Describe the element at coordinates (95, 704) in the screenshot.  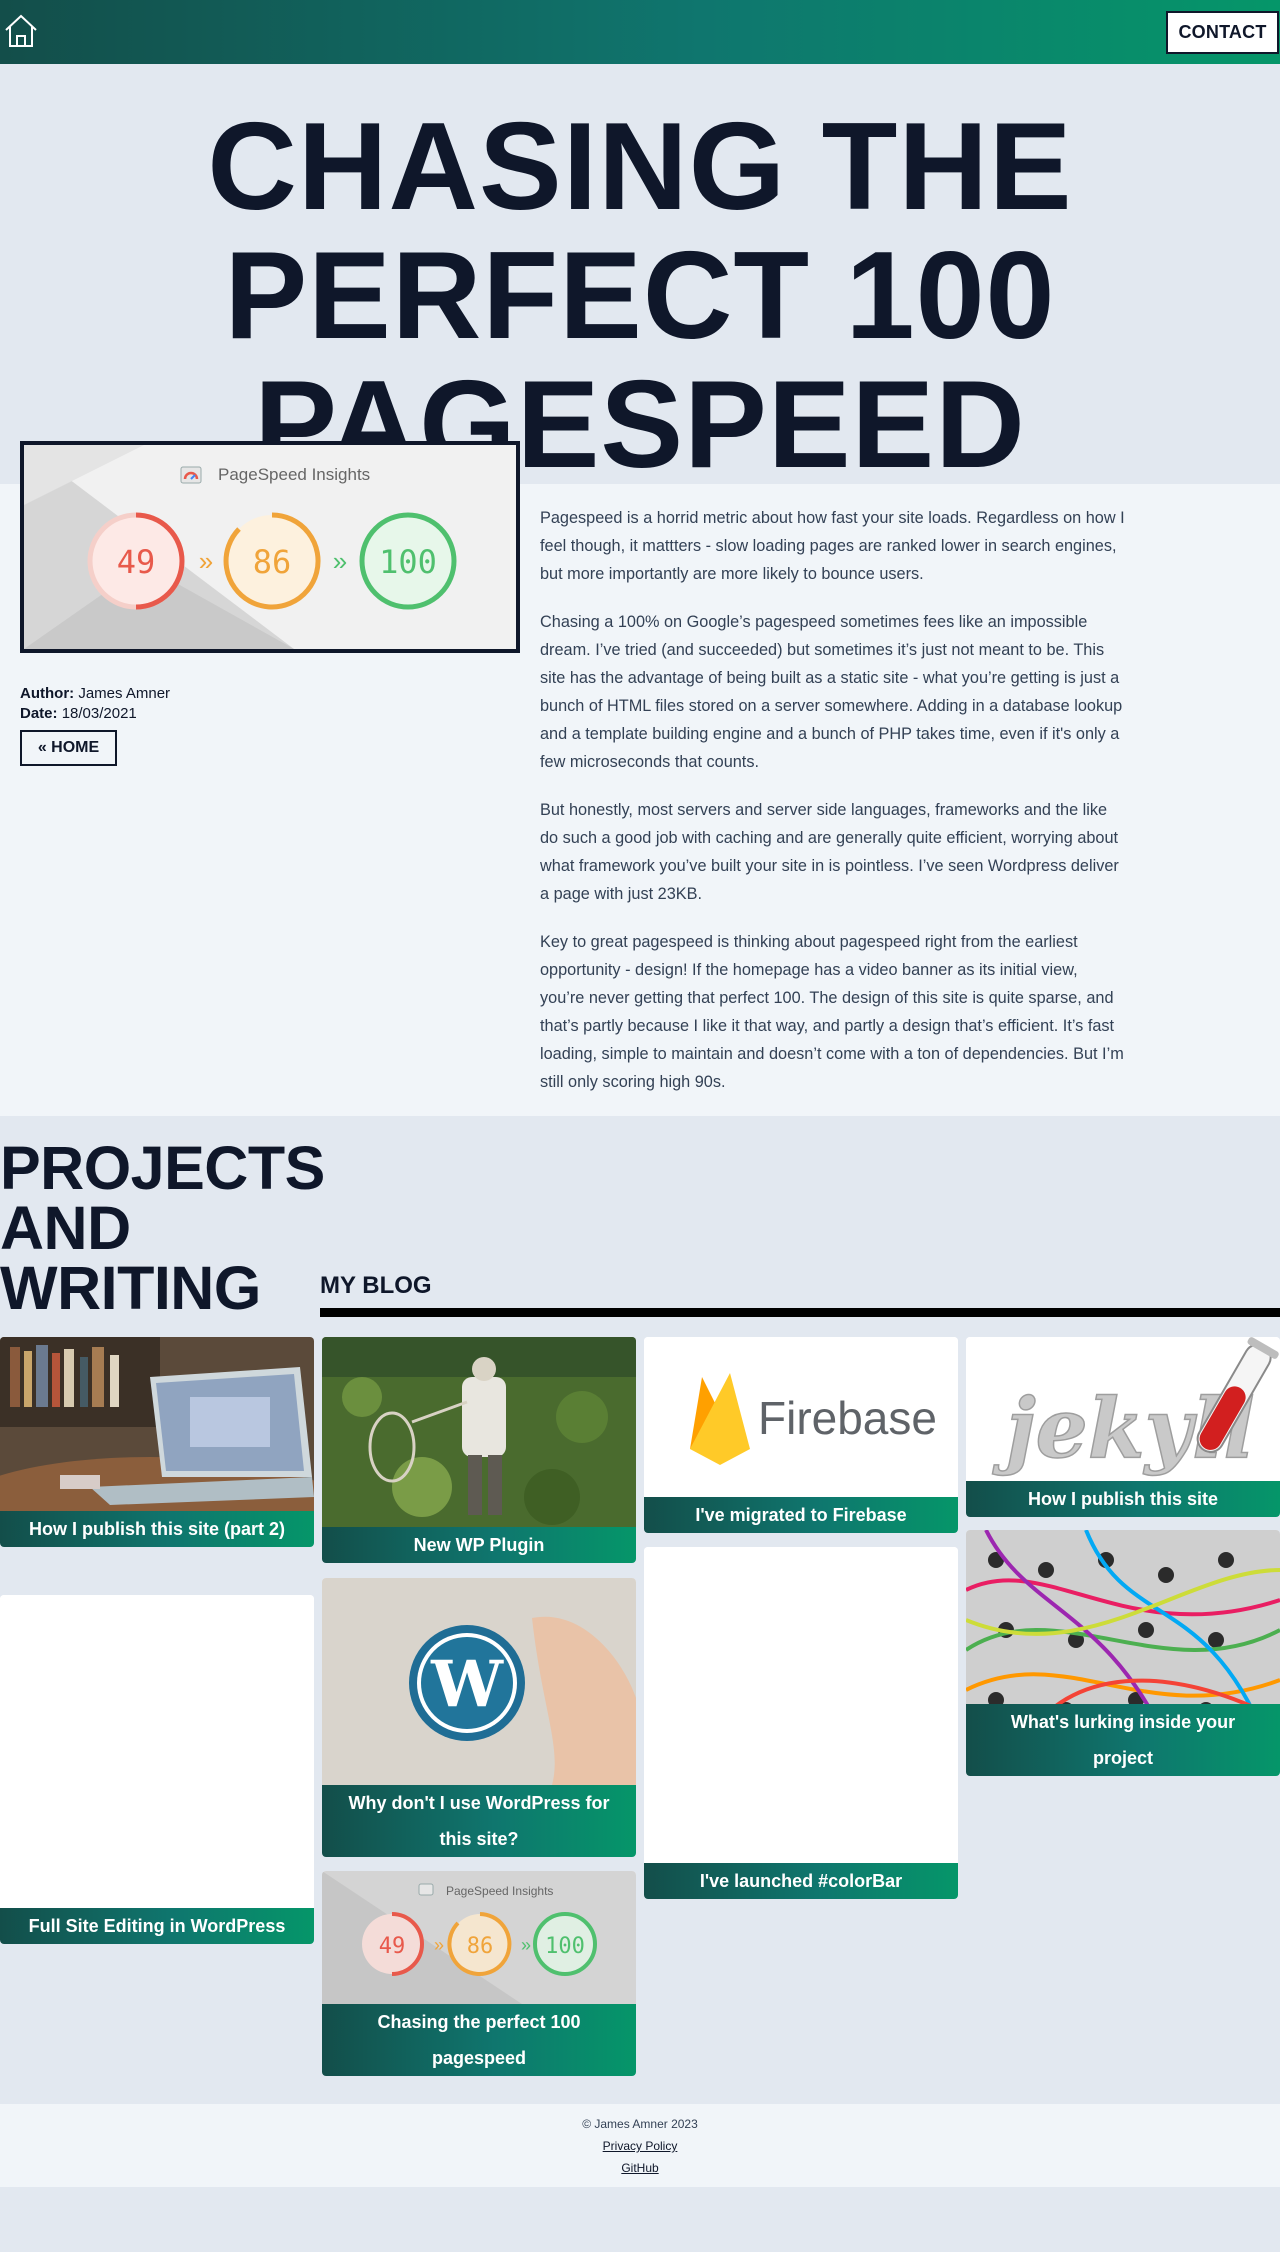
I see `post-meta: Author: James Amner Date: 18/03/2021` at that location.